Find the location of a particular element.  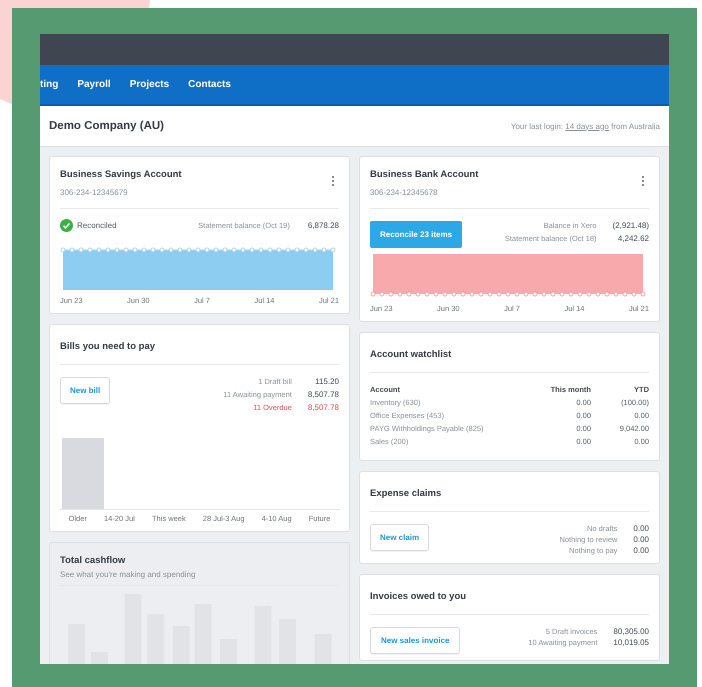

check-icon is located at coordinates (66, 225).